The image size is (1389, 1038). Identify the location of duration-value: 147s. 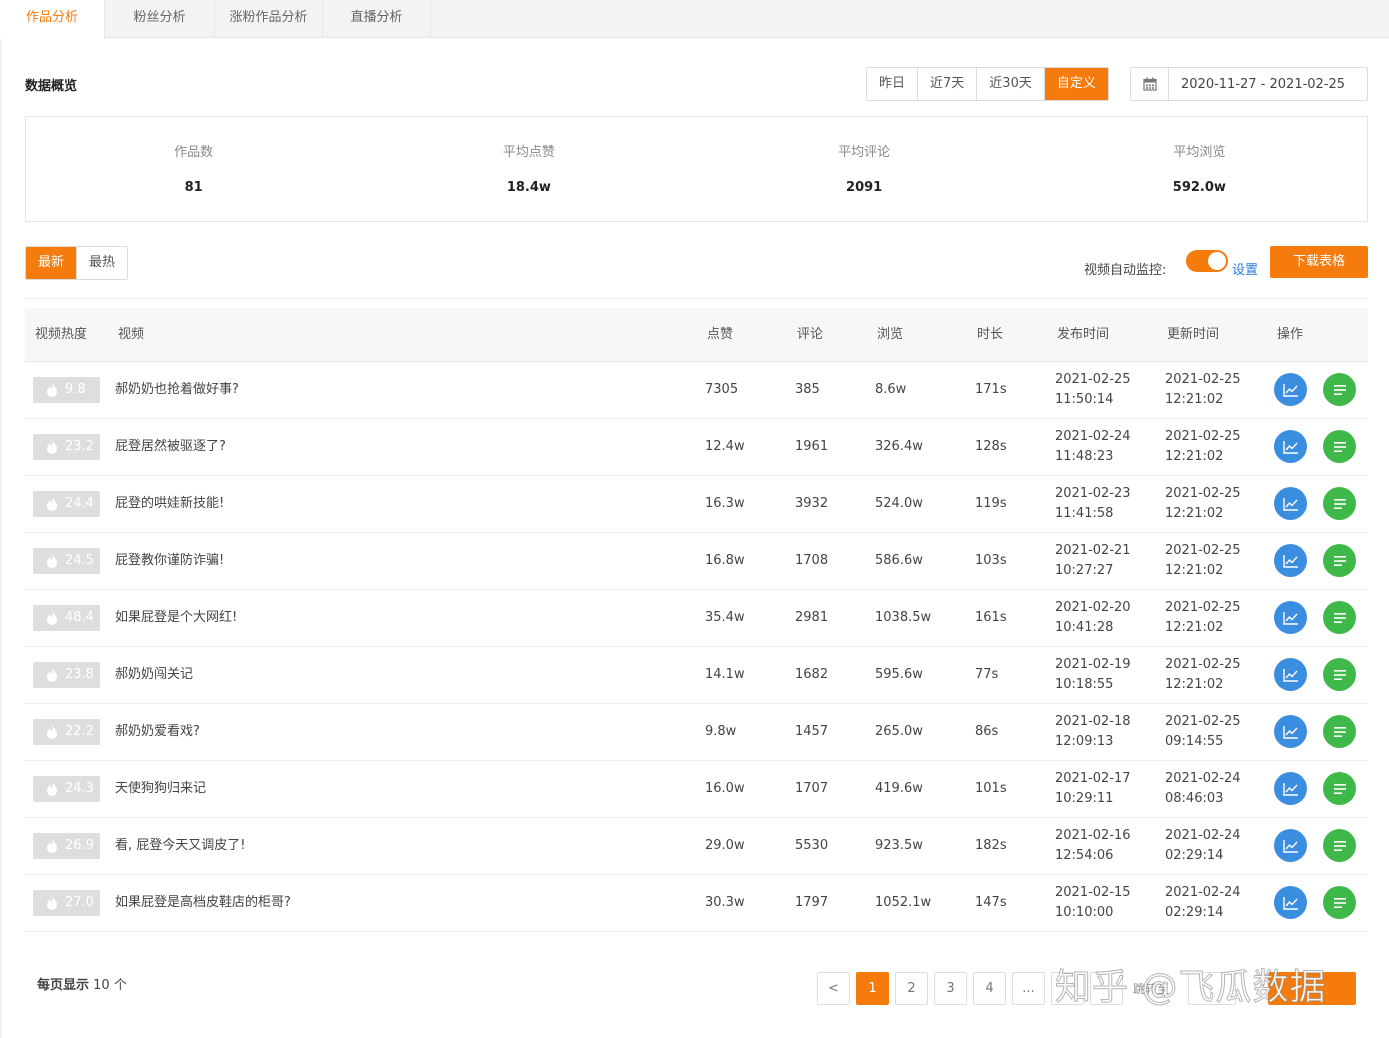
(991, 902).